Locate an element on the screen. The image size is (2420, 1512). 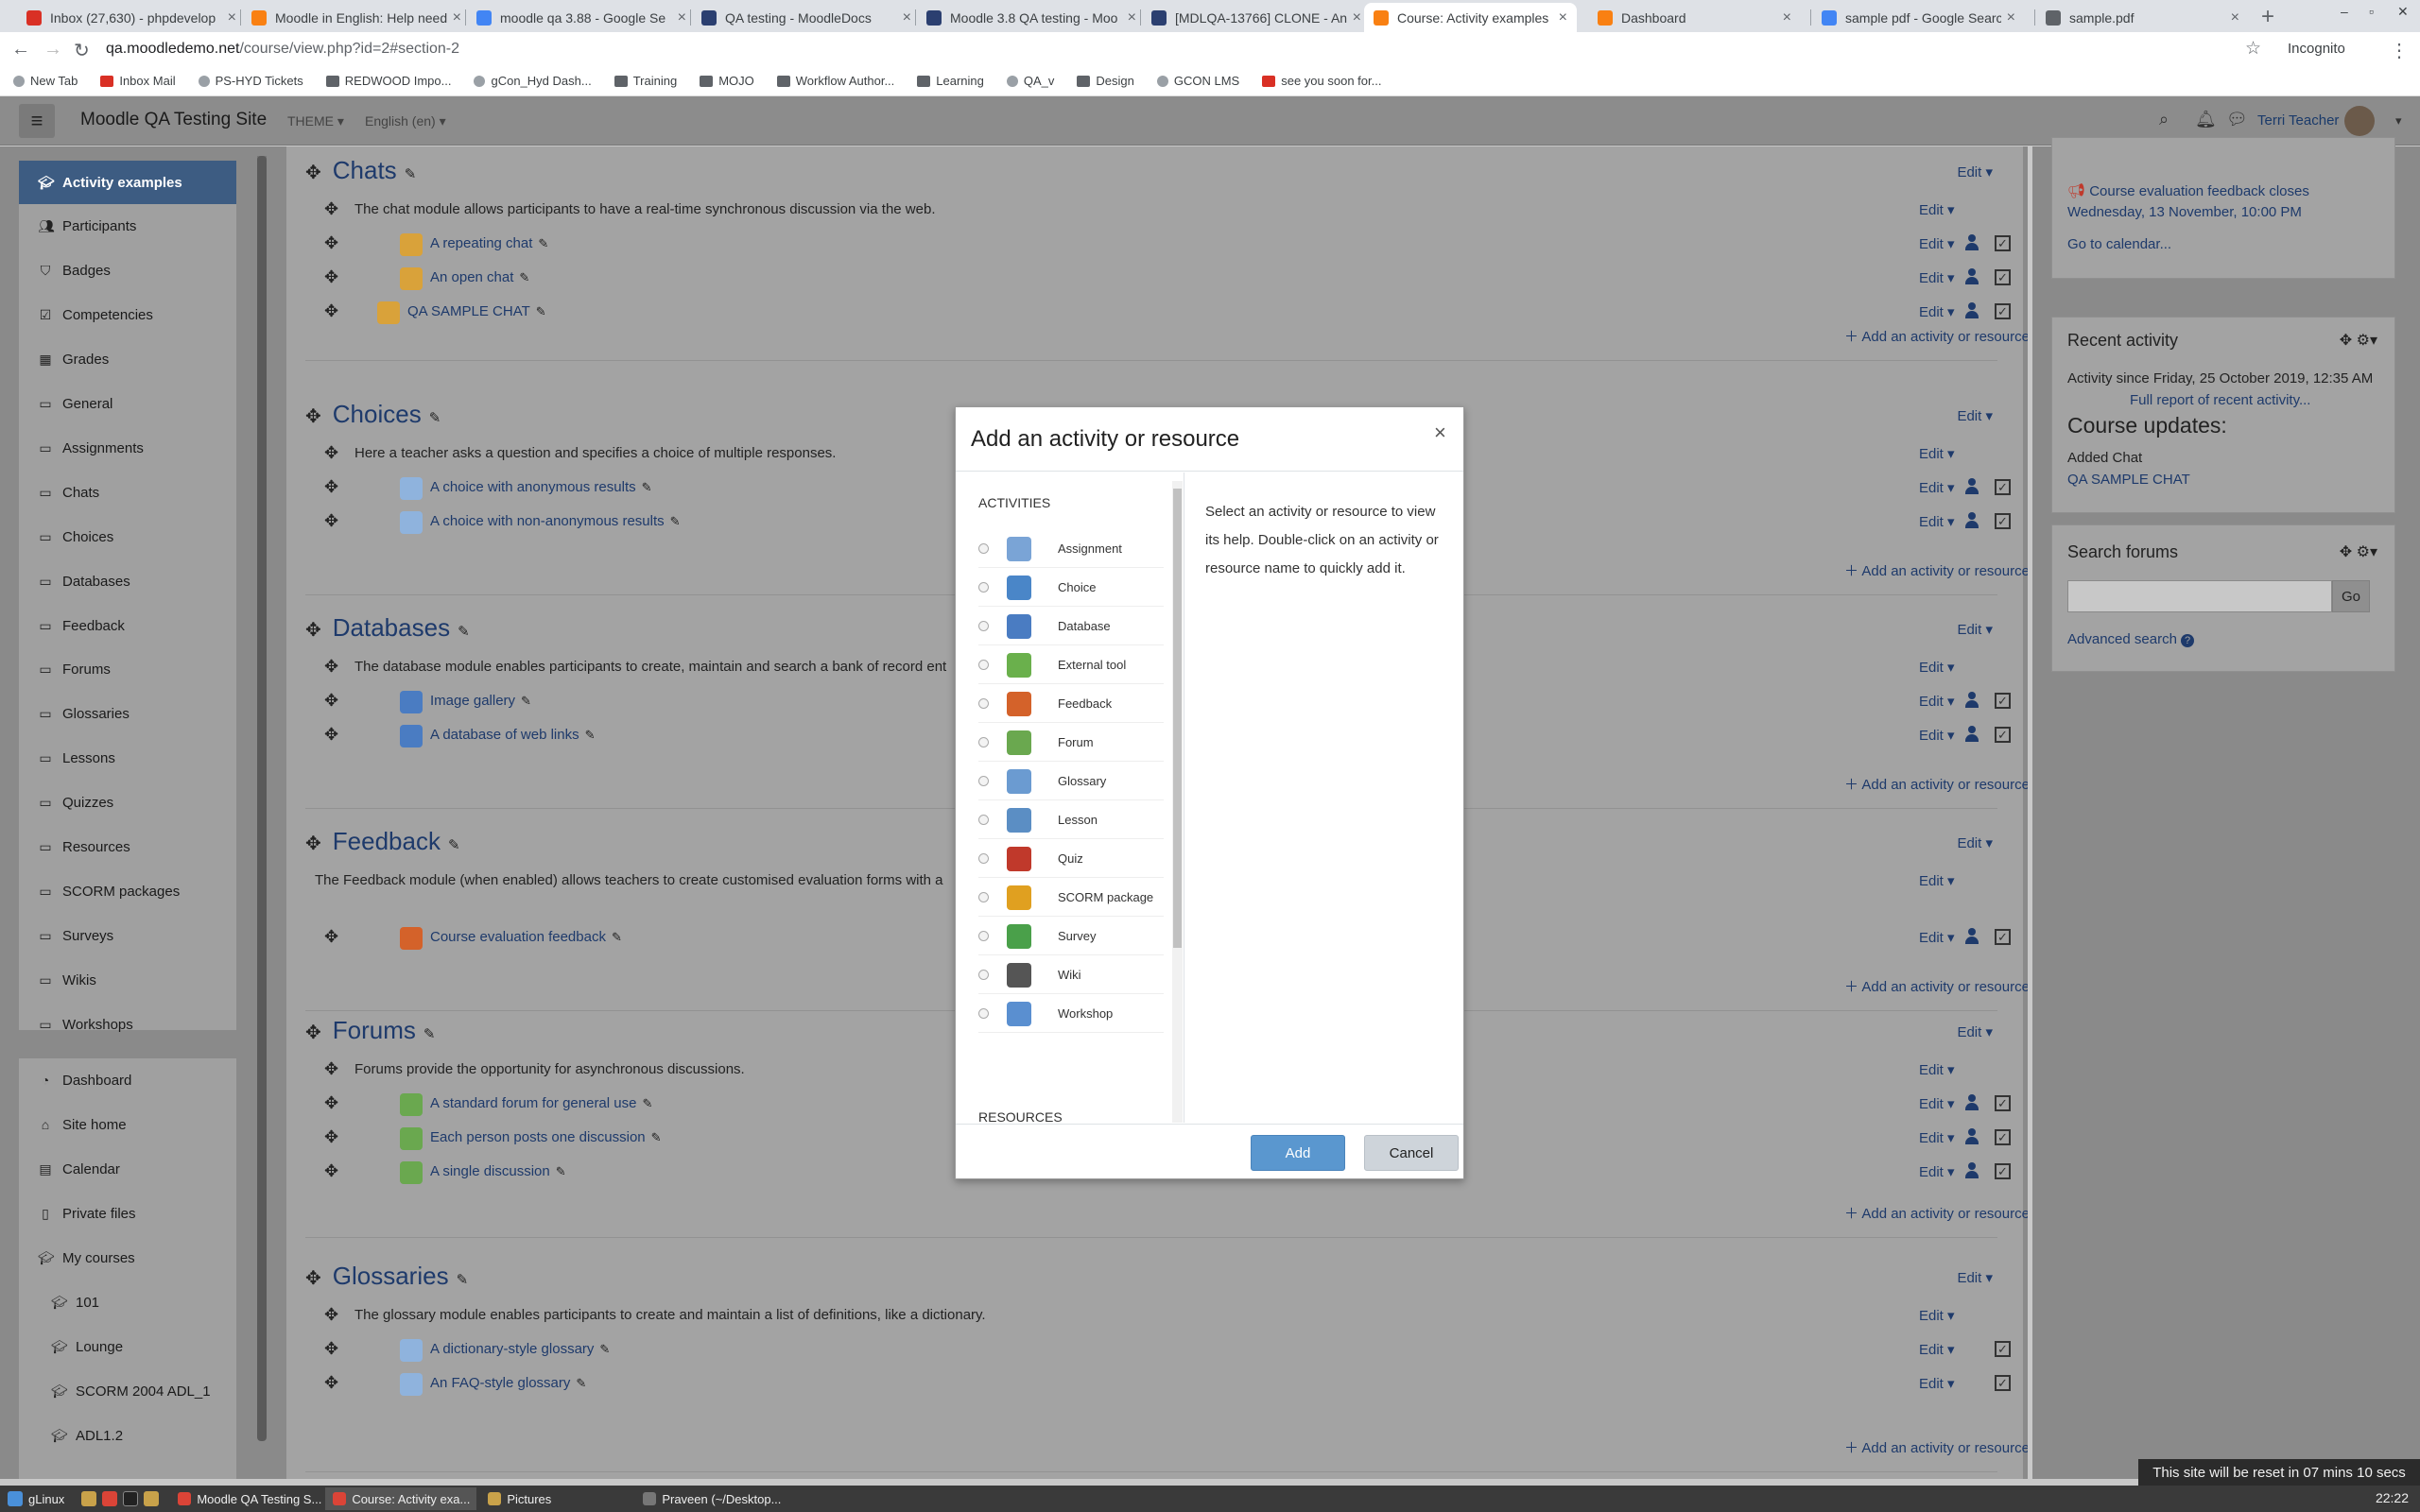
drawer-item: 🎓︎ Lounge is located at coordinates (127, 1346).